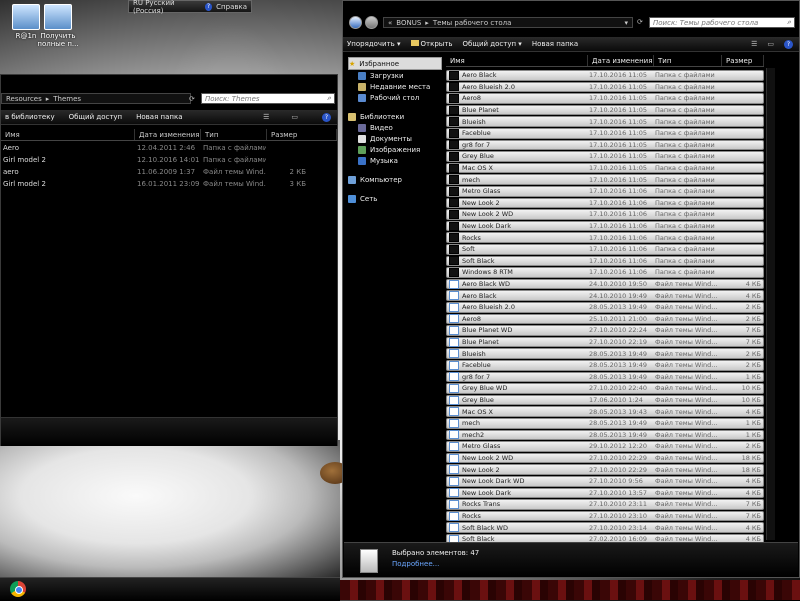 This screenshot has width=800, height=601. I want to click on add-to-library-button: в библиотеку, so click(30, 117).